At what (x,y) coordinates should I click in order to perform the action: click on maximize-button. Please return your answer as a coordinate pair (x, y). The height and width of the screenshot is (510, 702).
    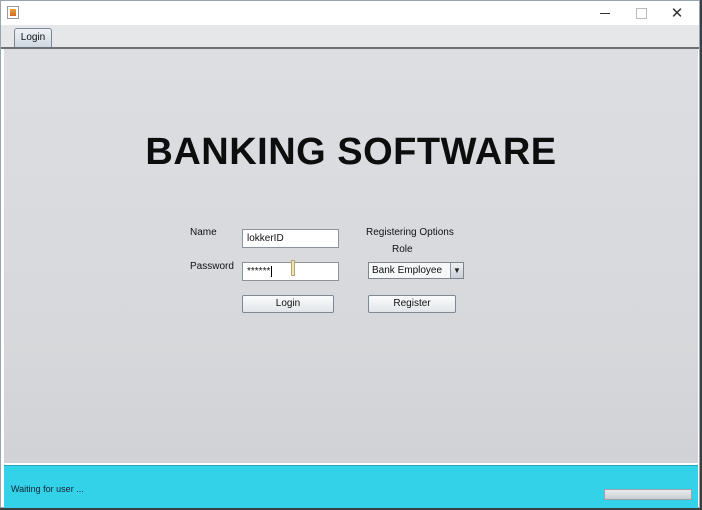
    Looking at the image, I should click on (641, 13).